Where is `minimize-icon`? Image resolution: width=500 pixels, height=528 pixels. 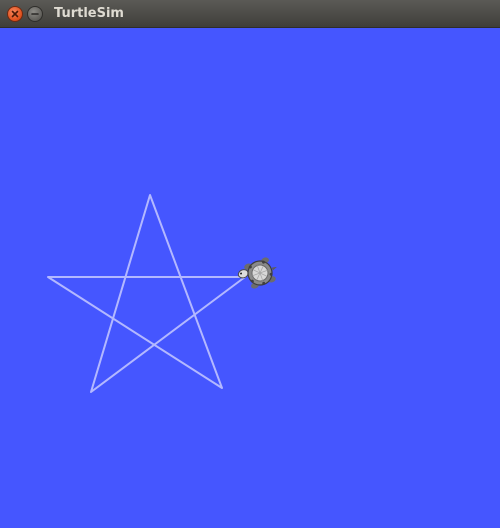
minimize-icon is located at coordinates (35, 14).